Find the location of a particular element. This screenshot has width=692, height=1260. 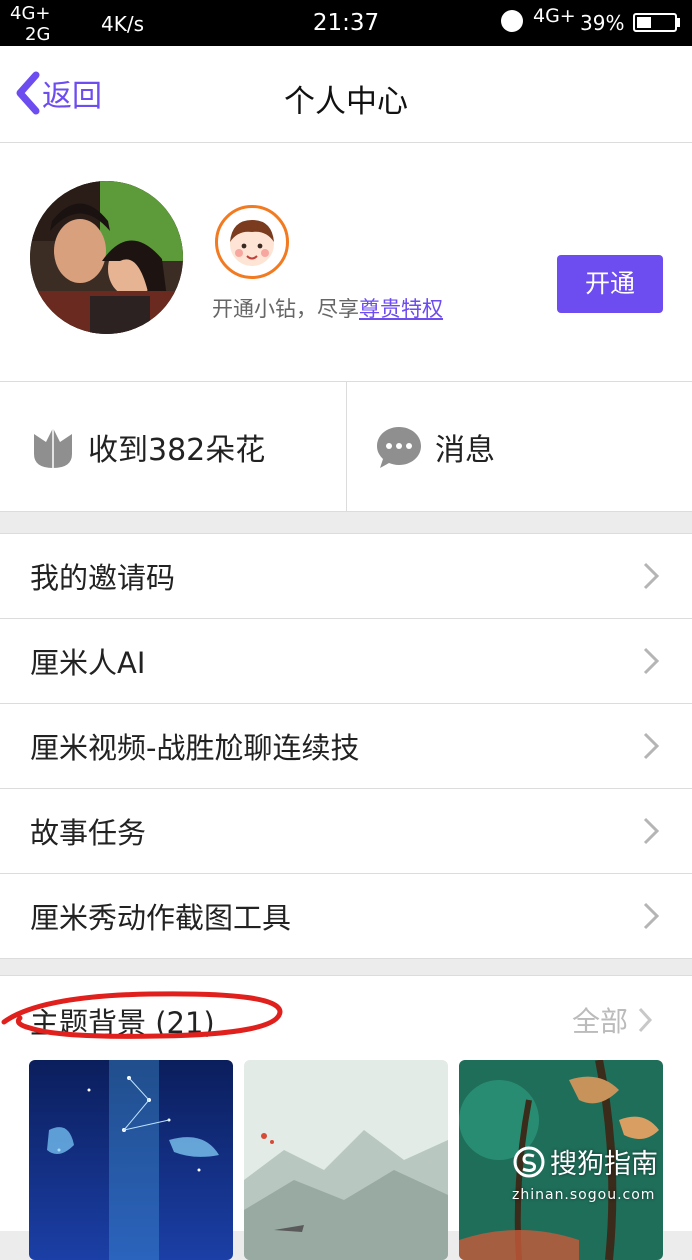

messages-label: 消息 is located at coordinates (465, 450).